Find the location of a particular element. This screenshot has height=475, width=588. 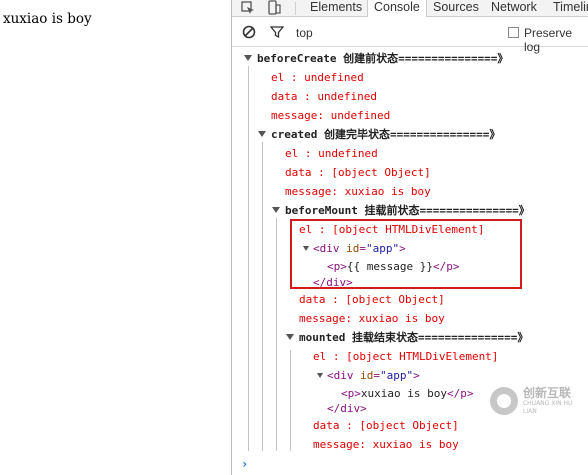

device-toolbar-icon is located at coordinates (275, 8).